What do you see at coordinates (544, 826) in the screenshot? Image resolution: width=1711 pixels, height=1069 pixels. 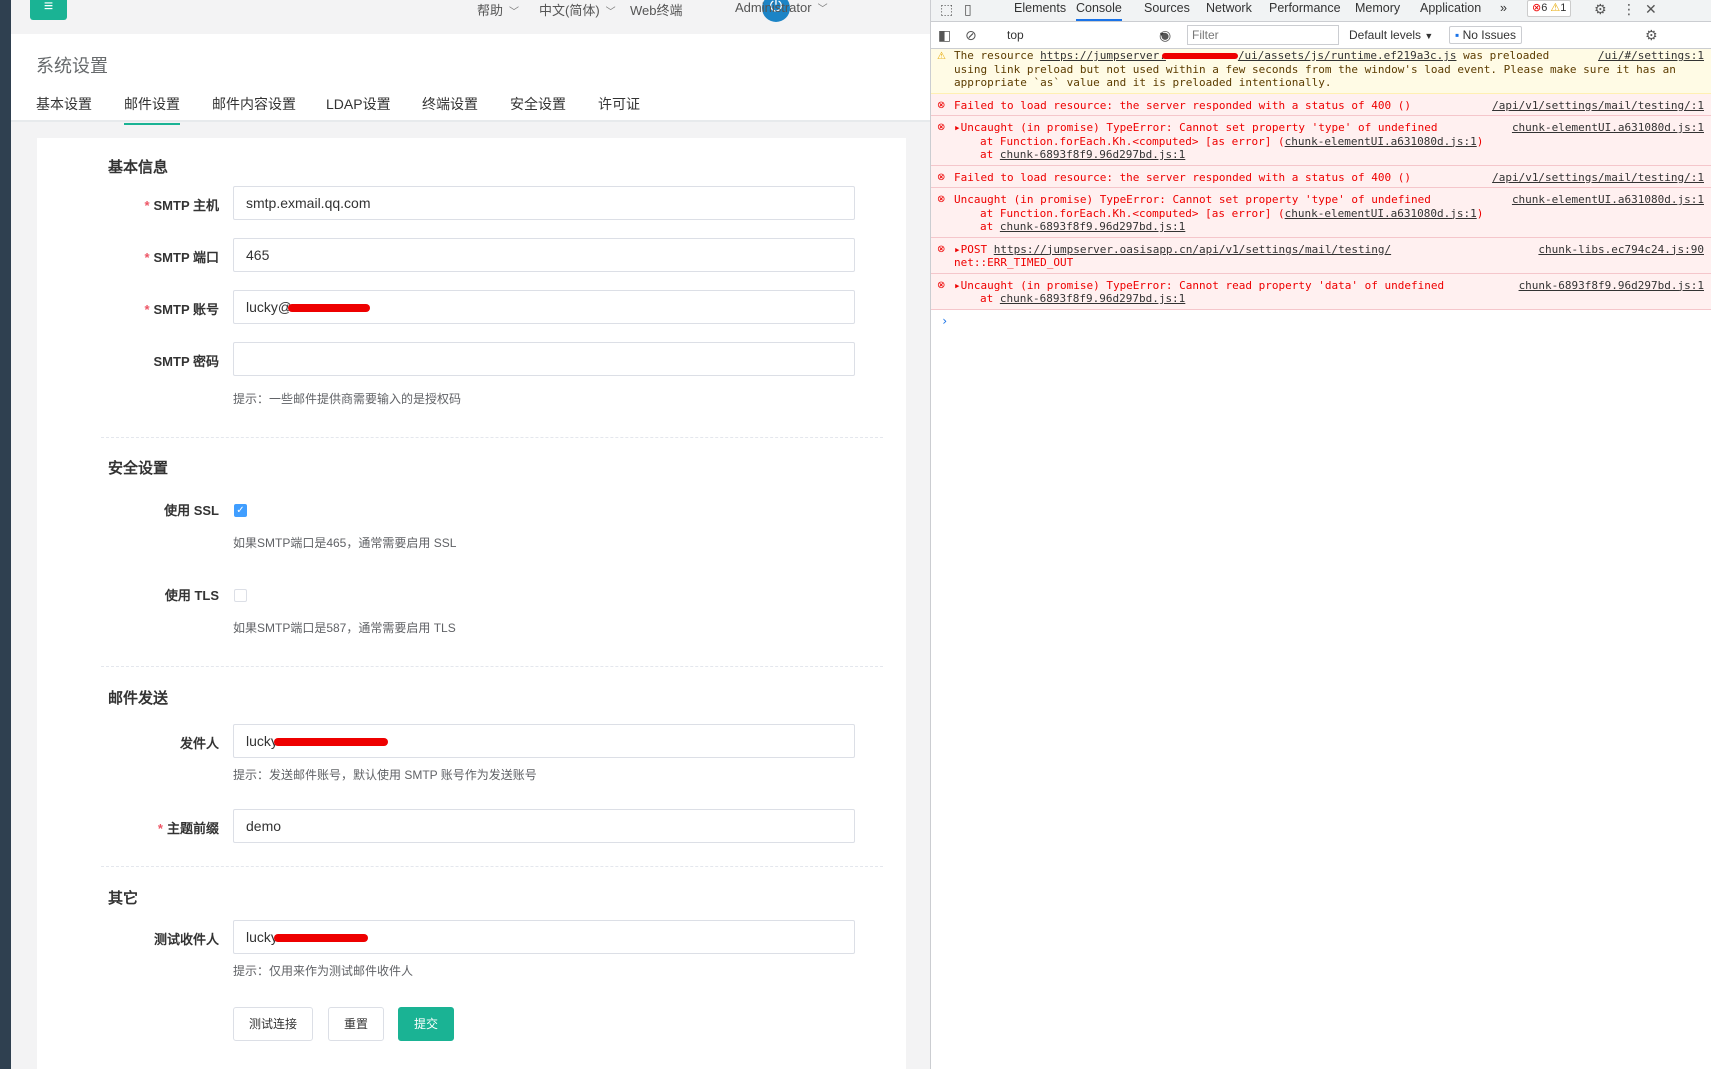 I see `subject-prefix-input: demo` at bounding box center [544, 826].